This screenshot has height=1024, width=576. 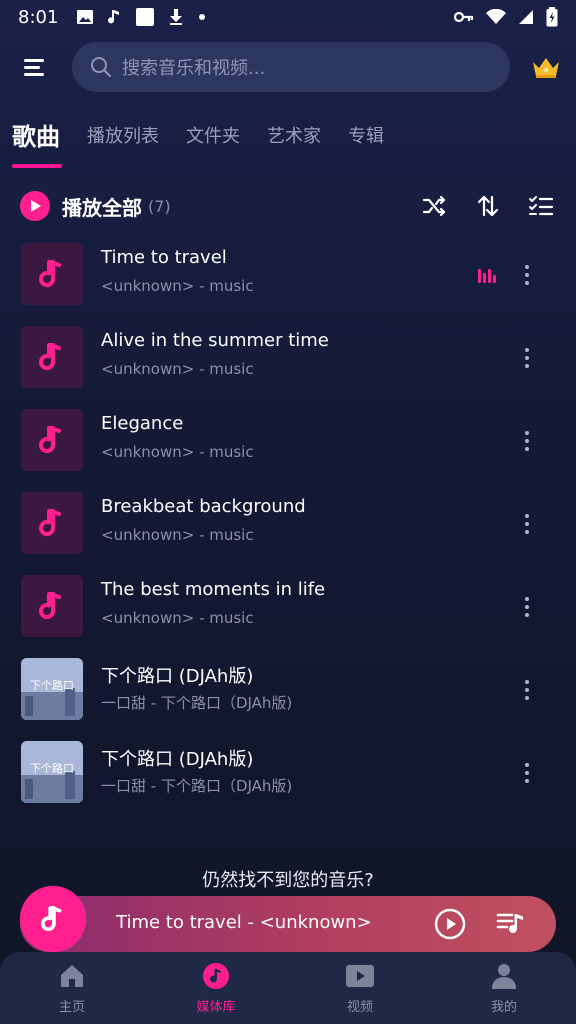 What do you see at coordinates (216, 1007) in the screenshot?
I see `nav-library-label: 媒体库` at bounding box center [216, 1007].